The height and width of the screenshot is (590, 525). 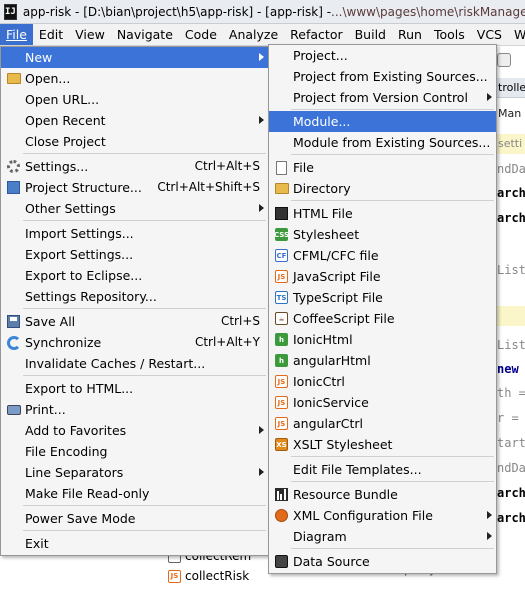 I want to click on code-line: new, so click(x=508, y=369).